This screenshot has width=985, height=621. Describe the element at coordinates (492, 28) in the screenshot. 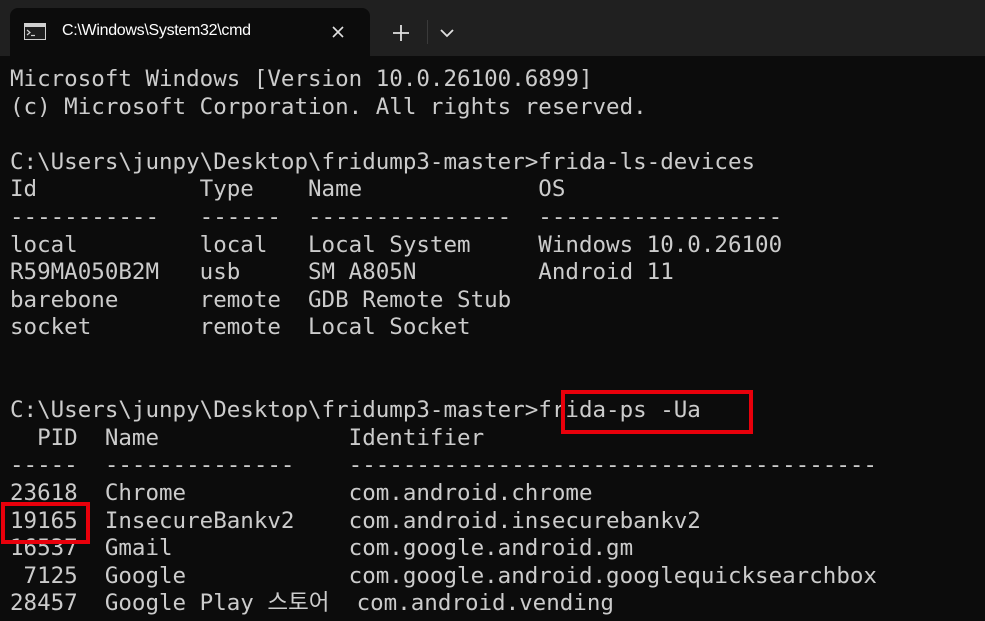

I see `tab-bar: C:\Windows\System32\cmd` at that location.